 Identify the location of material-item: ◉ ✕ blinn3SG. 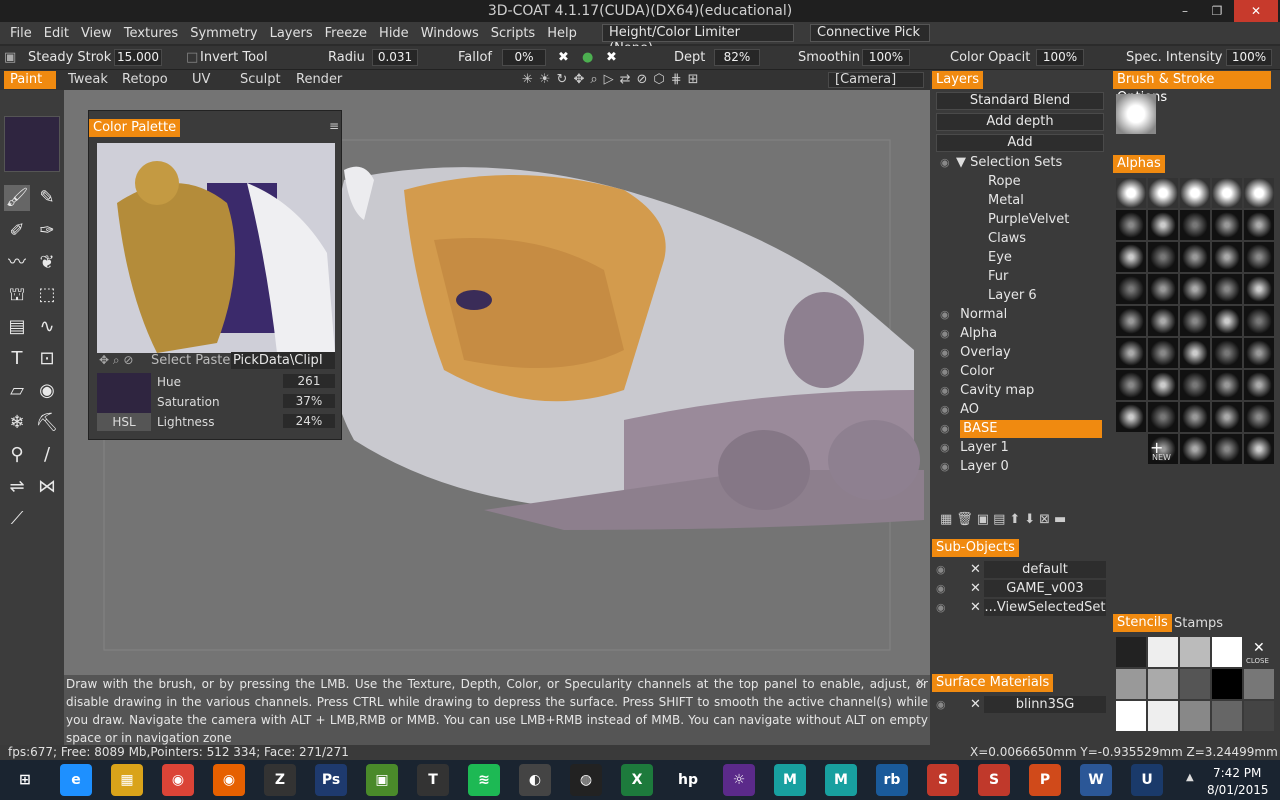
(1022, 705).